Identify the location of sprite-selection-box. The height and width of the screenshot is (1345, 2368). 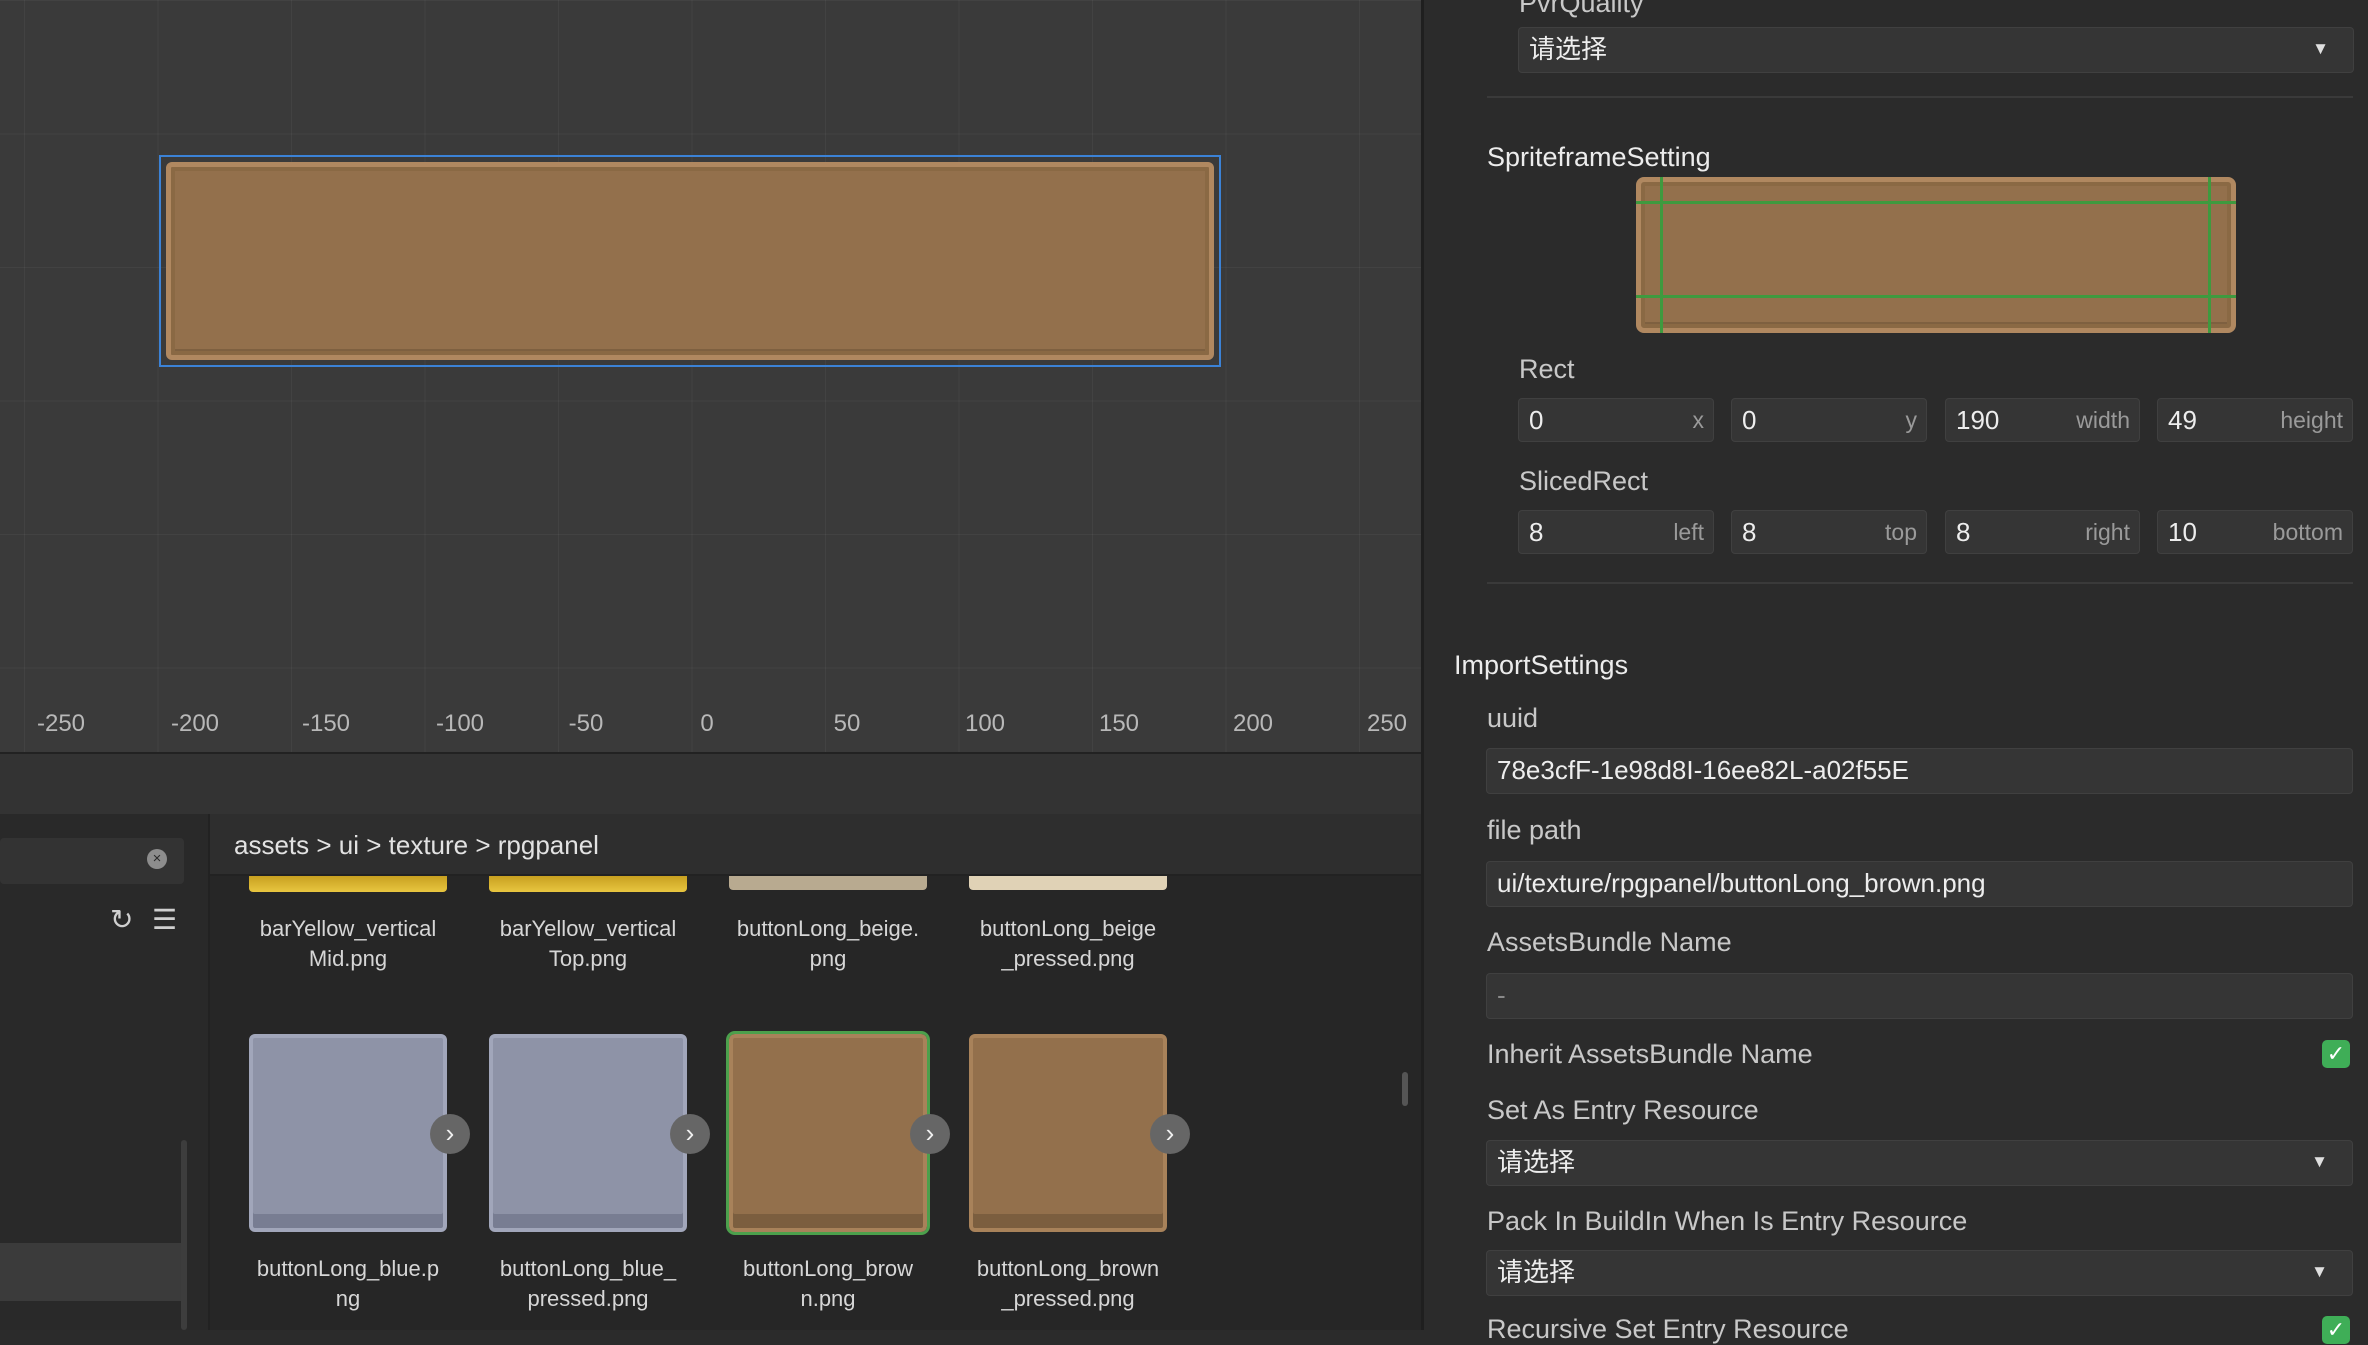
(690, 261).